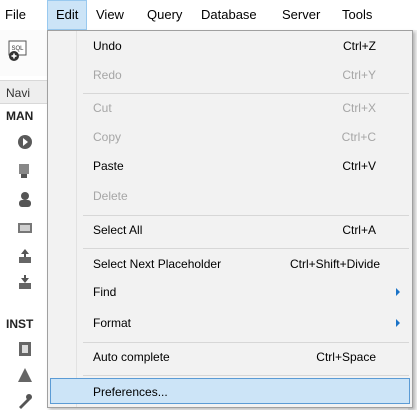  Describe the element at coordinates (359, 46) in the screenshot. I see `menu-item-shortcut: Ctrl+Z` at that location.